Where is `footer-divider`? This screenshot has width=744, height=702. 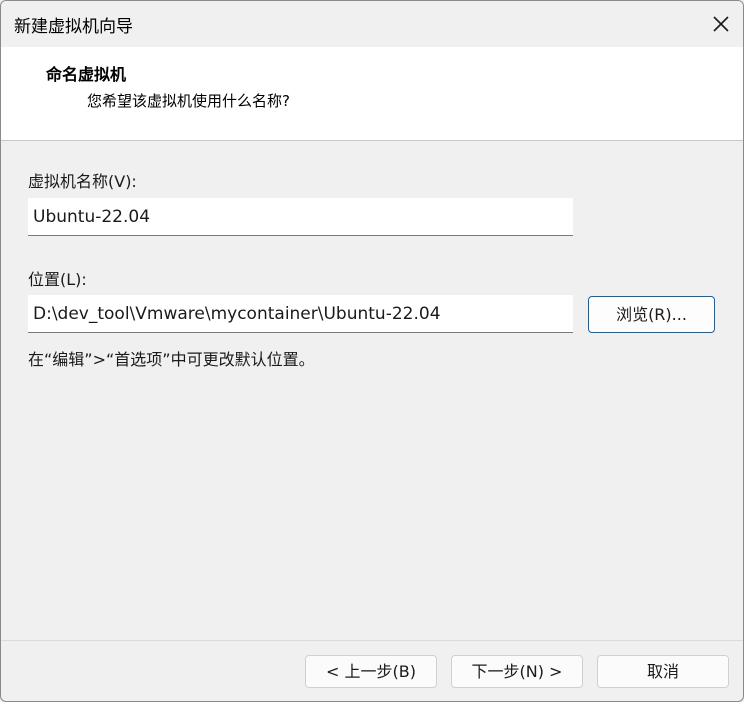 footer-divider is located at coordinates (372, 640).